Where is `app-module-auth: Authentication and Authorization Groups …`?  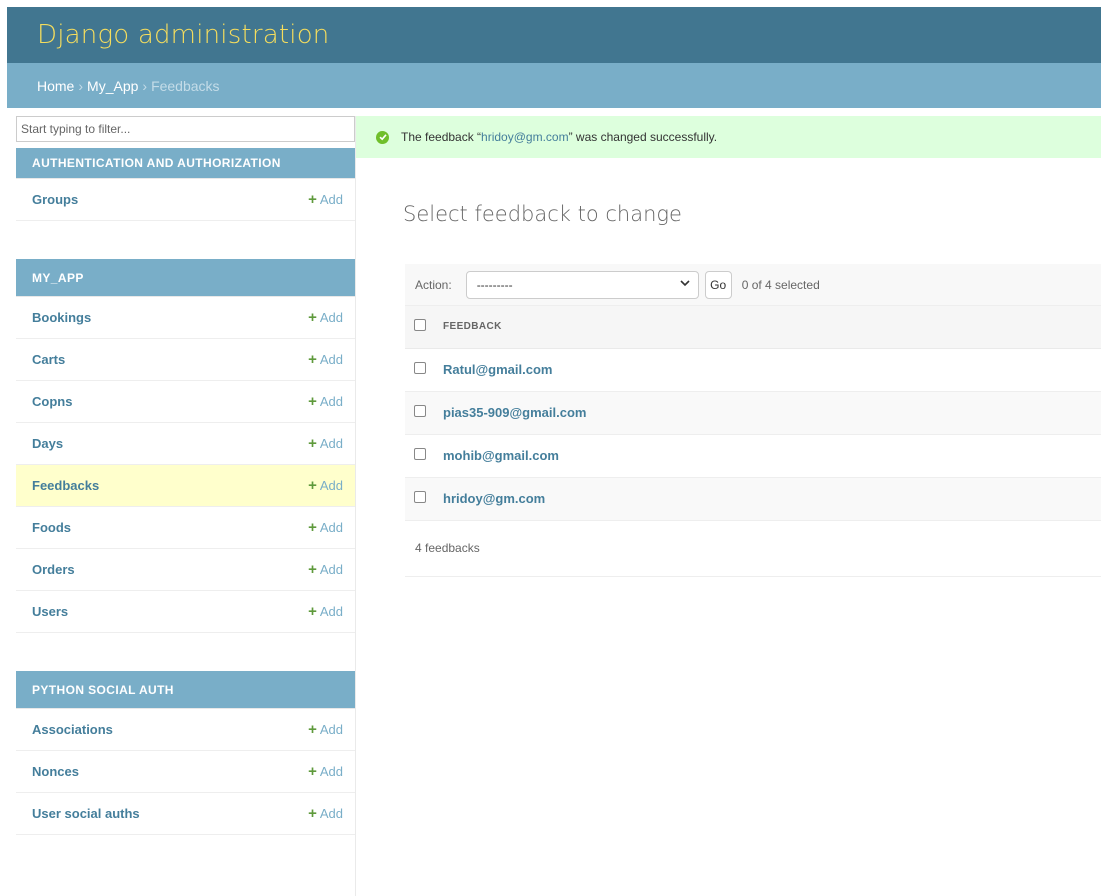 app-module-auth: Authentication and Authorization Groups … is located at coordinates (185, 184).